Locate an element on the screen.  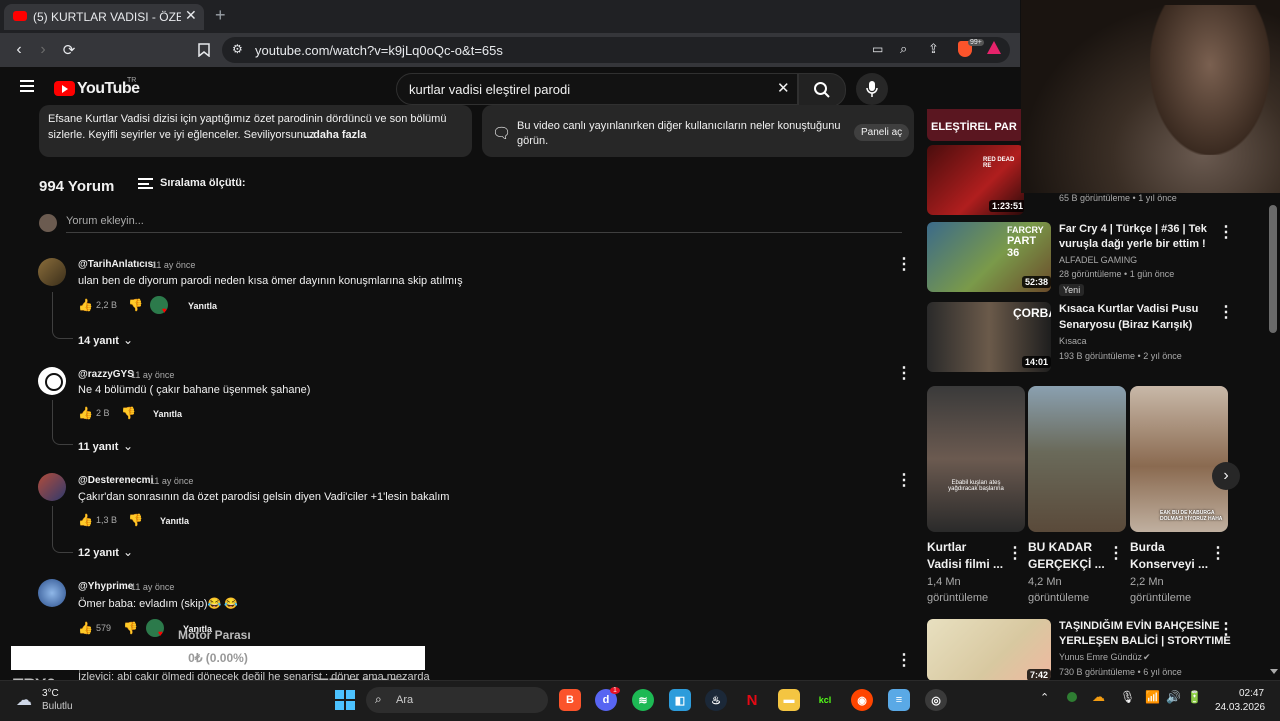
search-button is located at coordinates (822, 90).